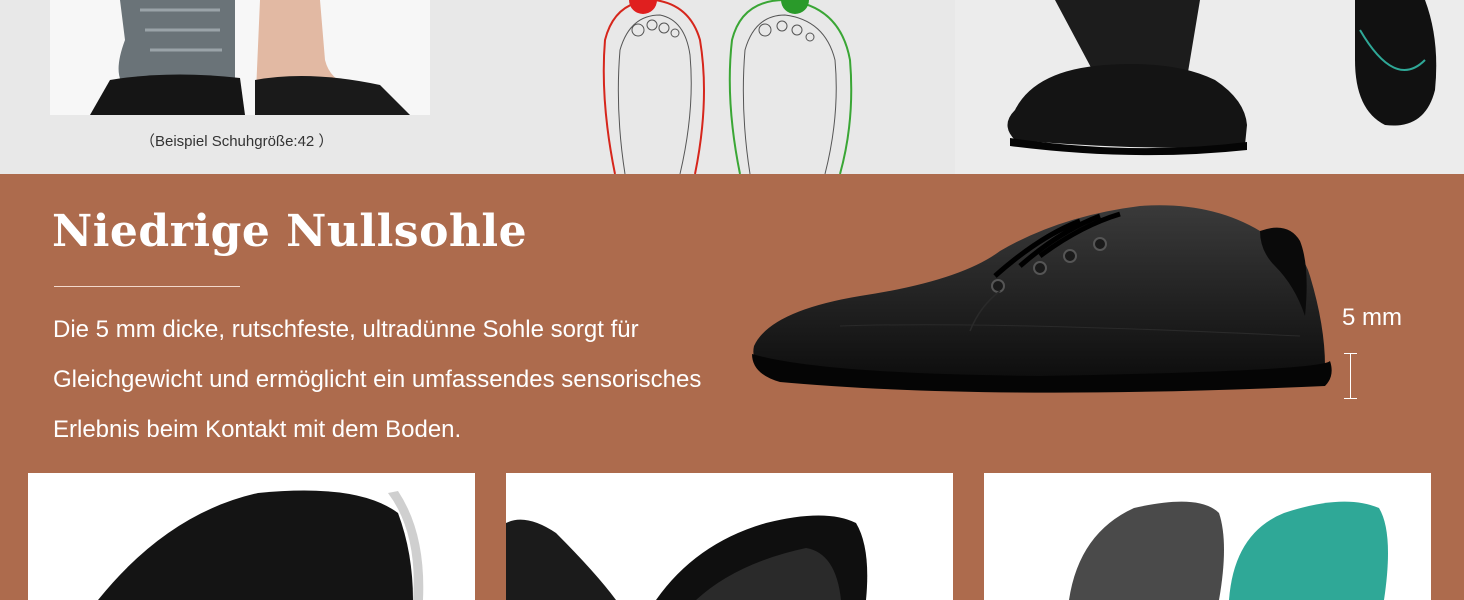 The width and height of the screenshot is (1464, 600). Describe the element at coordinates (147, 286) in the screenshot. I see `heading-divider` at that location.